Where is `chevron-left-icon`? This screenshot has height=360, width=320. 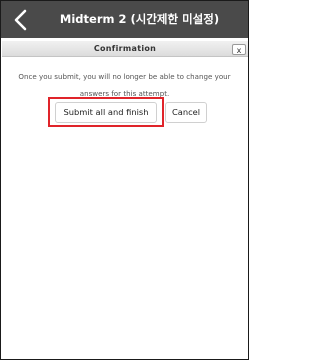 chevron-left-icon is located at coordinates (20, 20).